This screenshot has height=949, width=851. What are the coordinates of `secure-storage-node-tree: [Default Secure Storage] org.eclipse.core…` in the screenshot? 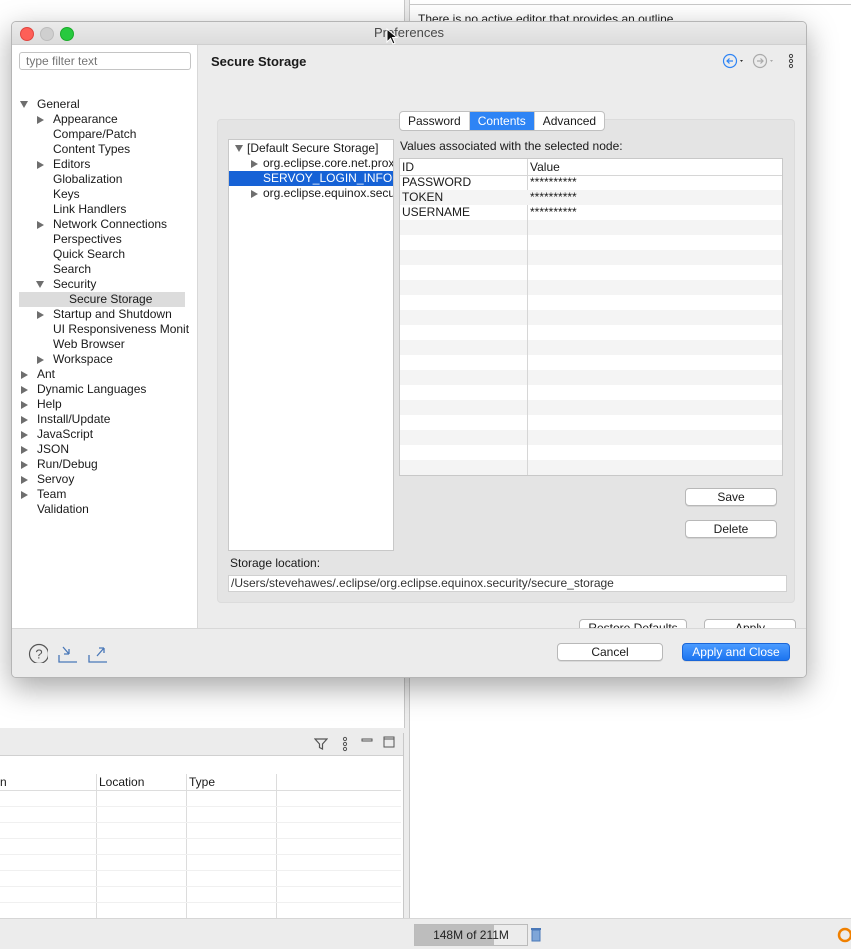 It's located at (311, 345).